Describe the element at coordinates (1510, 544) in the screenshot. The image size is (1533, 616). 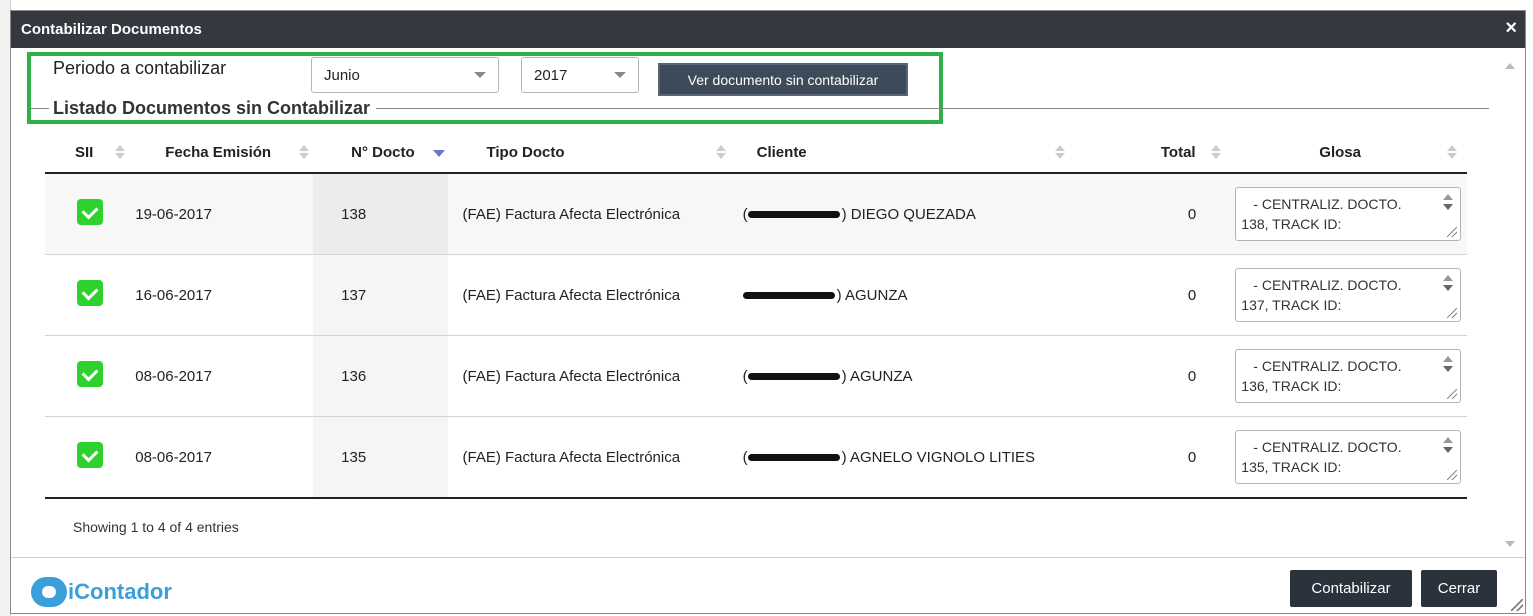
I see `scroll-down-icon` at that location.